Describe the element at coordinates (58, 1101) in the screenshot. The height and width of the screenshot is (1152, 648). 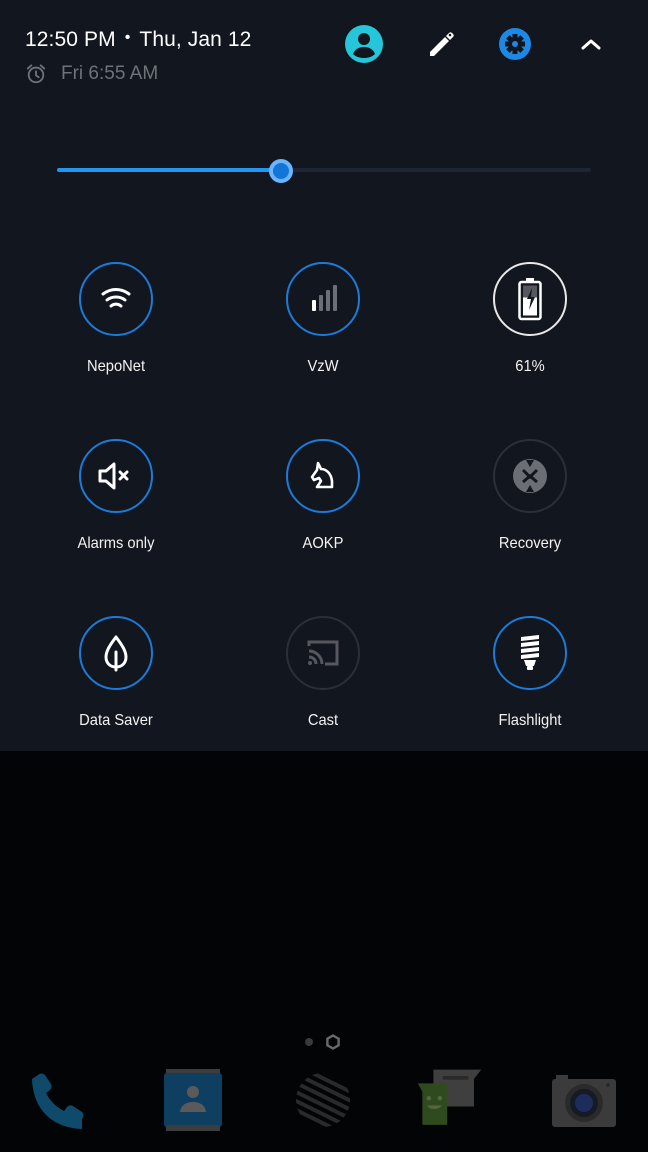
I see `phone-icon` at that location.